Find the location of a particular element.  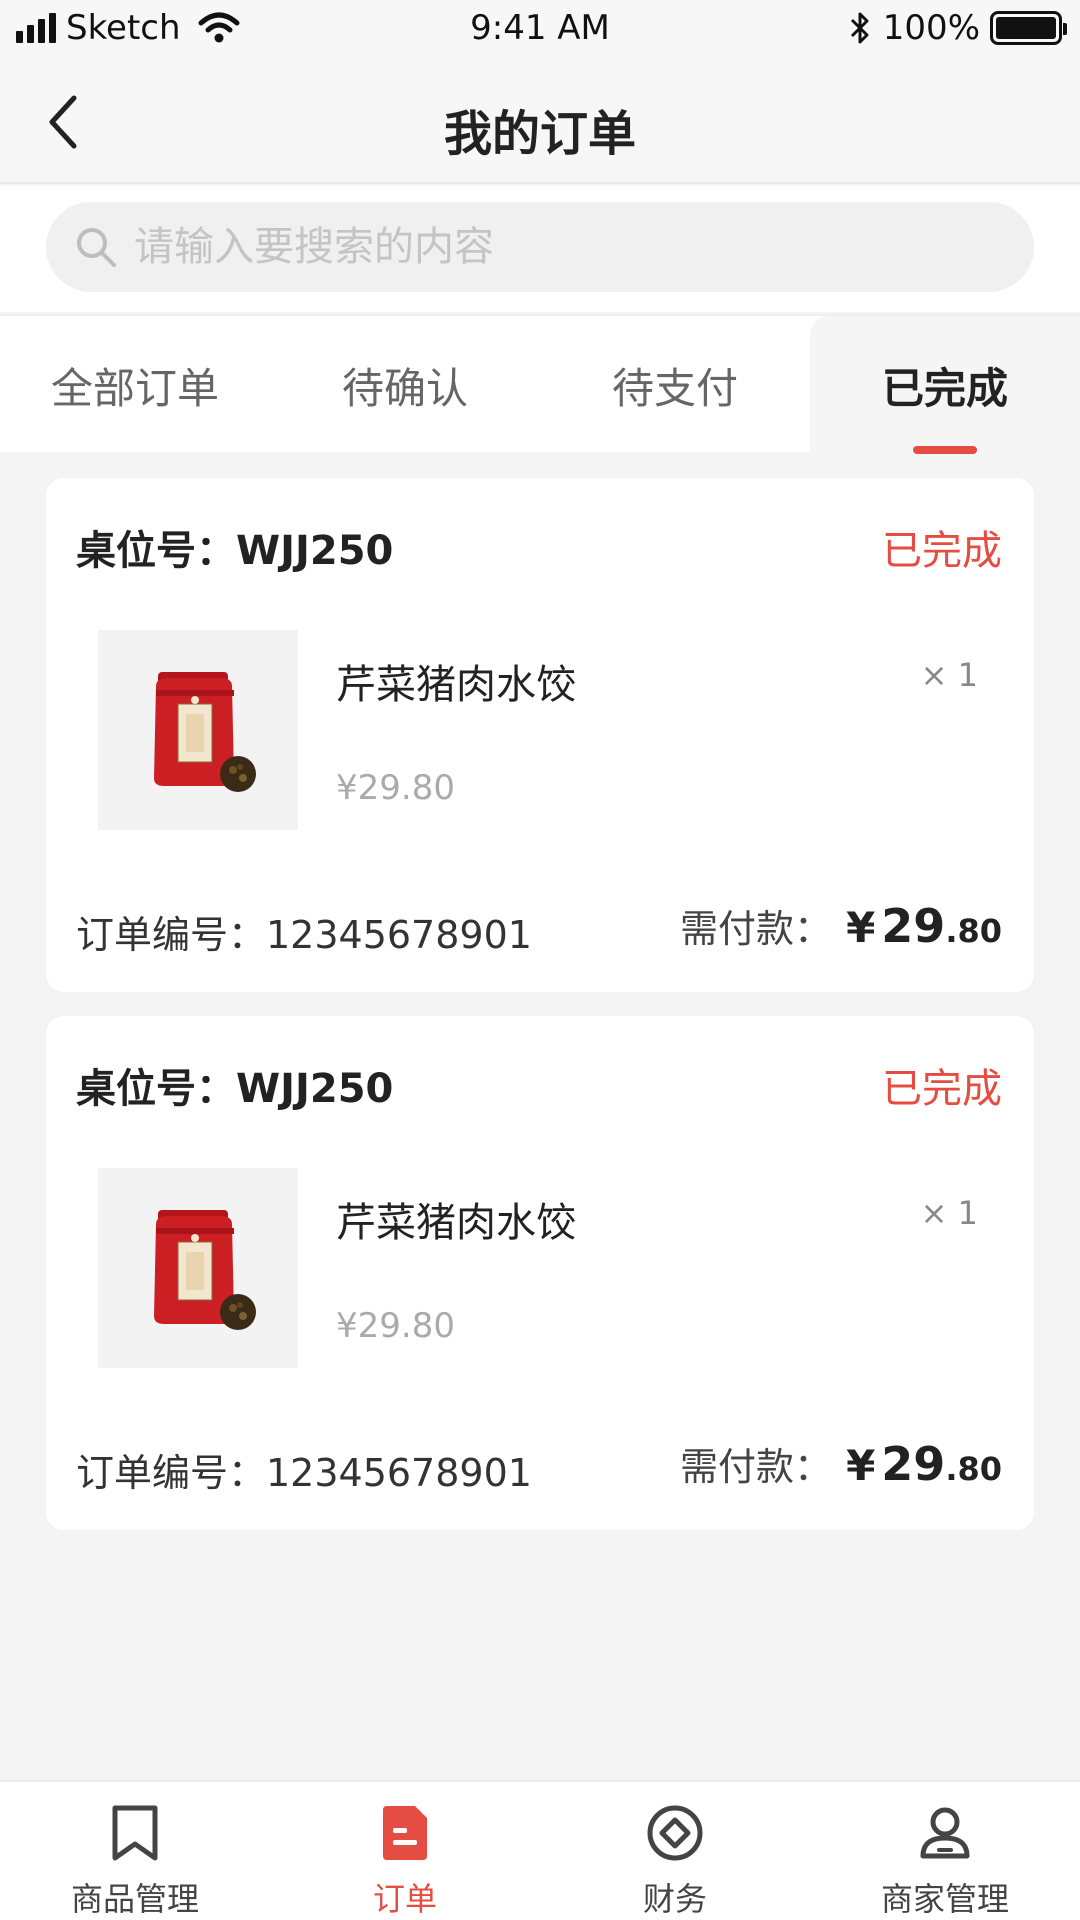

tab-label: 全部订单 is located at coordinates (134, 388).